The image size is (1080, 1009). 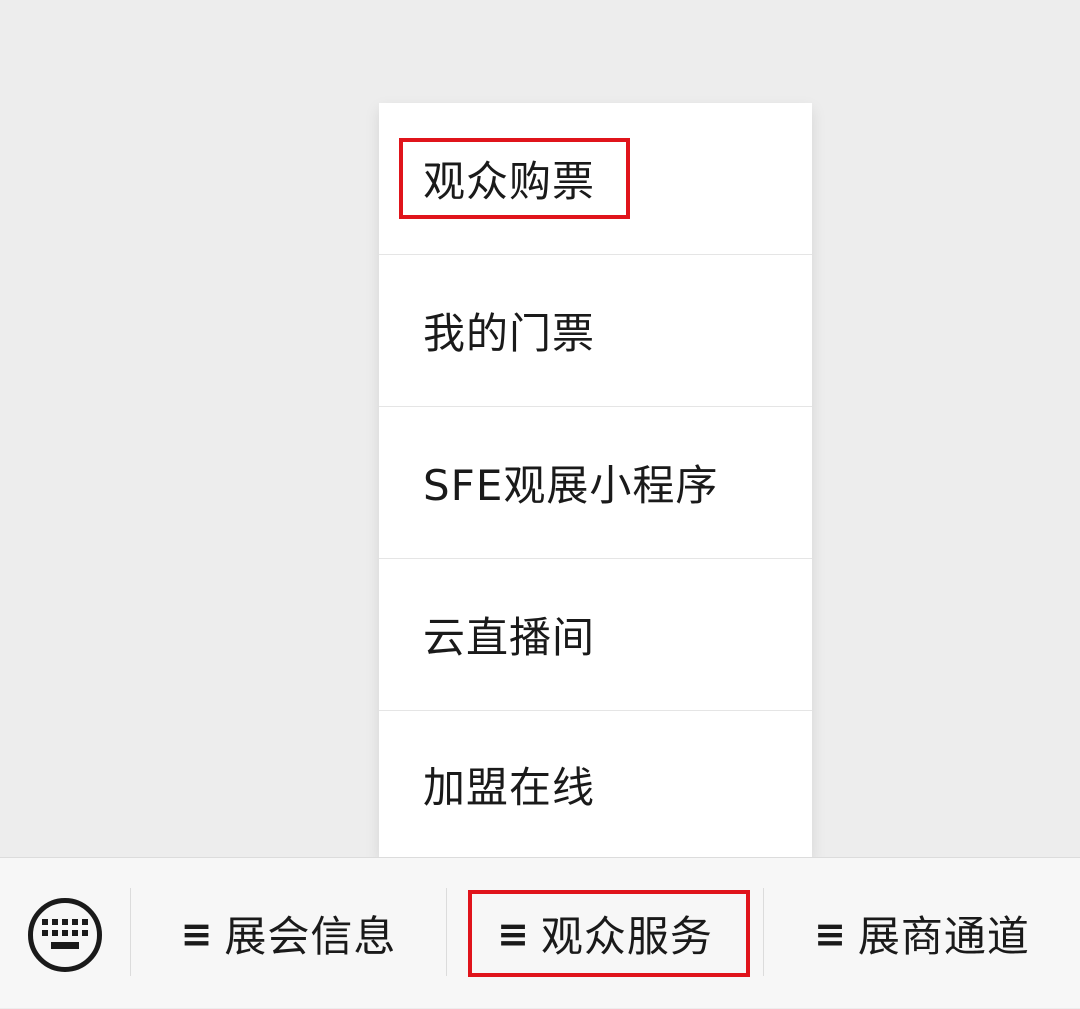 What do you see at coordinates (626, 936) in the screenshot?
I see `tab-label: 观众服务` at bounding box center [626, 936].